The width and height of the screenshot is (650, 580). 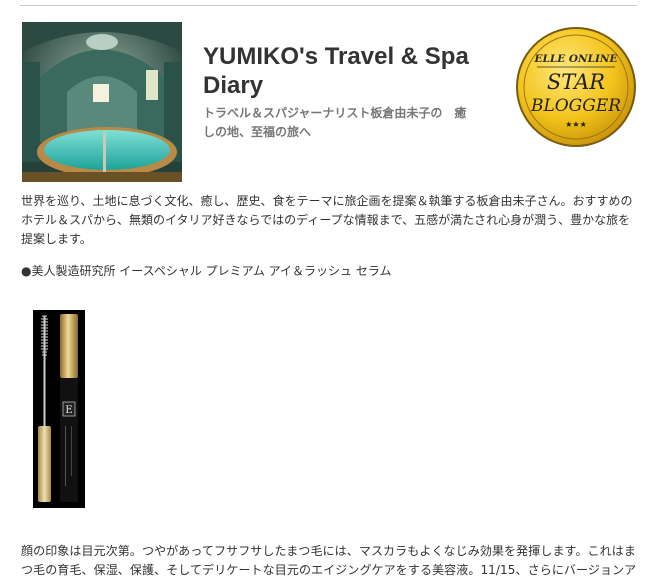 I want to click on badge-line1: ELLE ONLINE, so click(x=575, y=59).